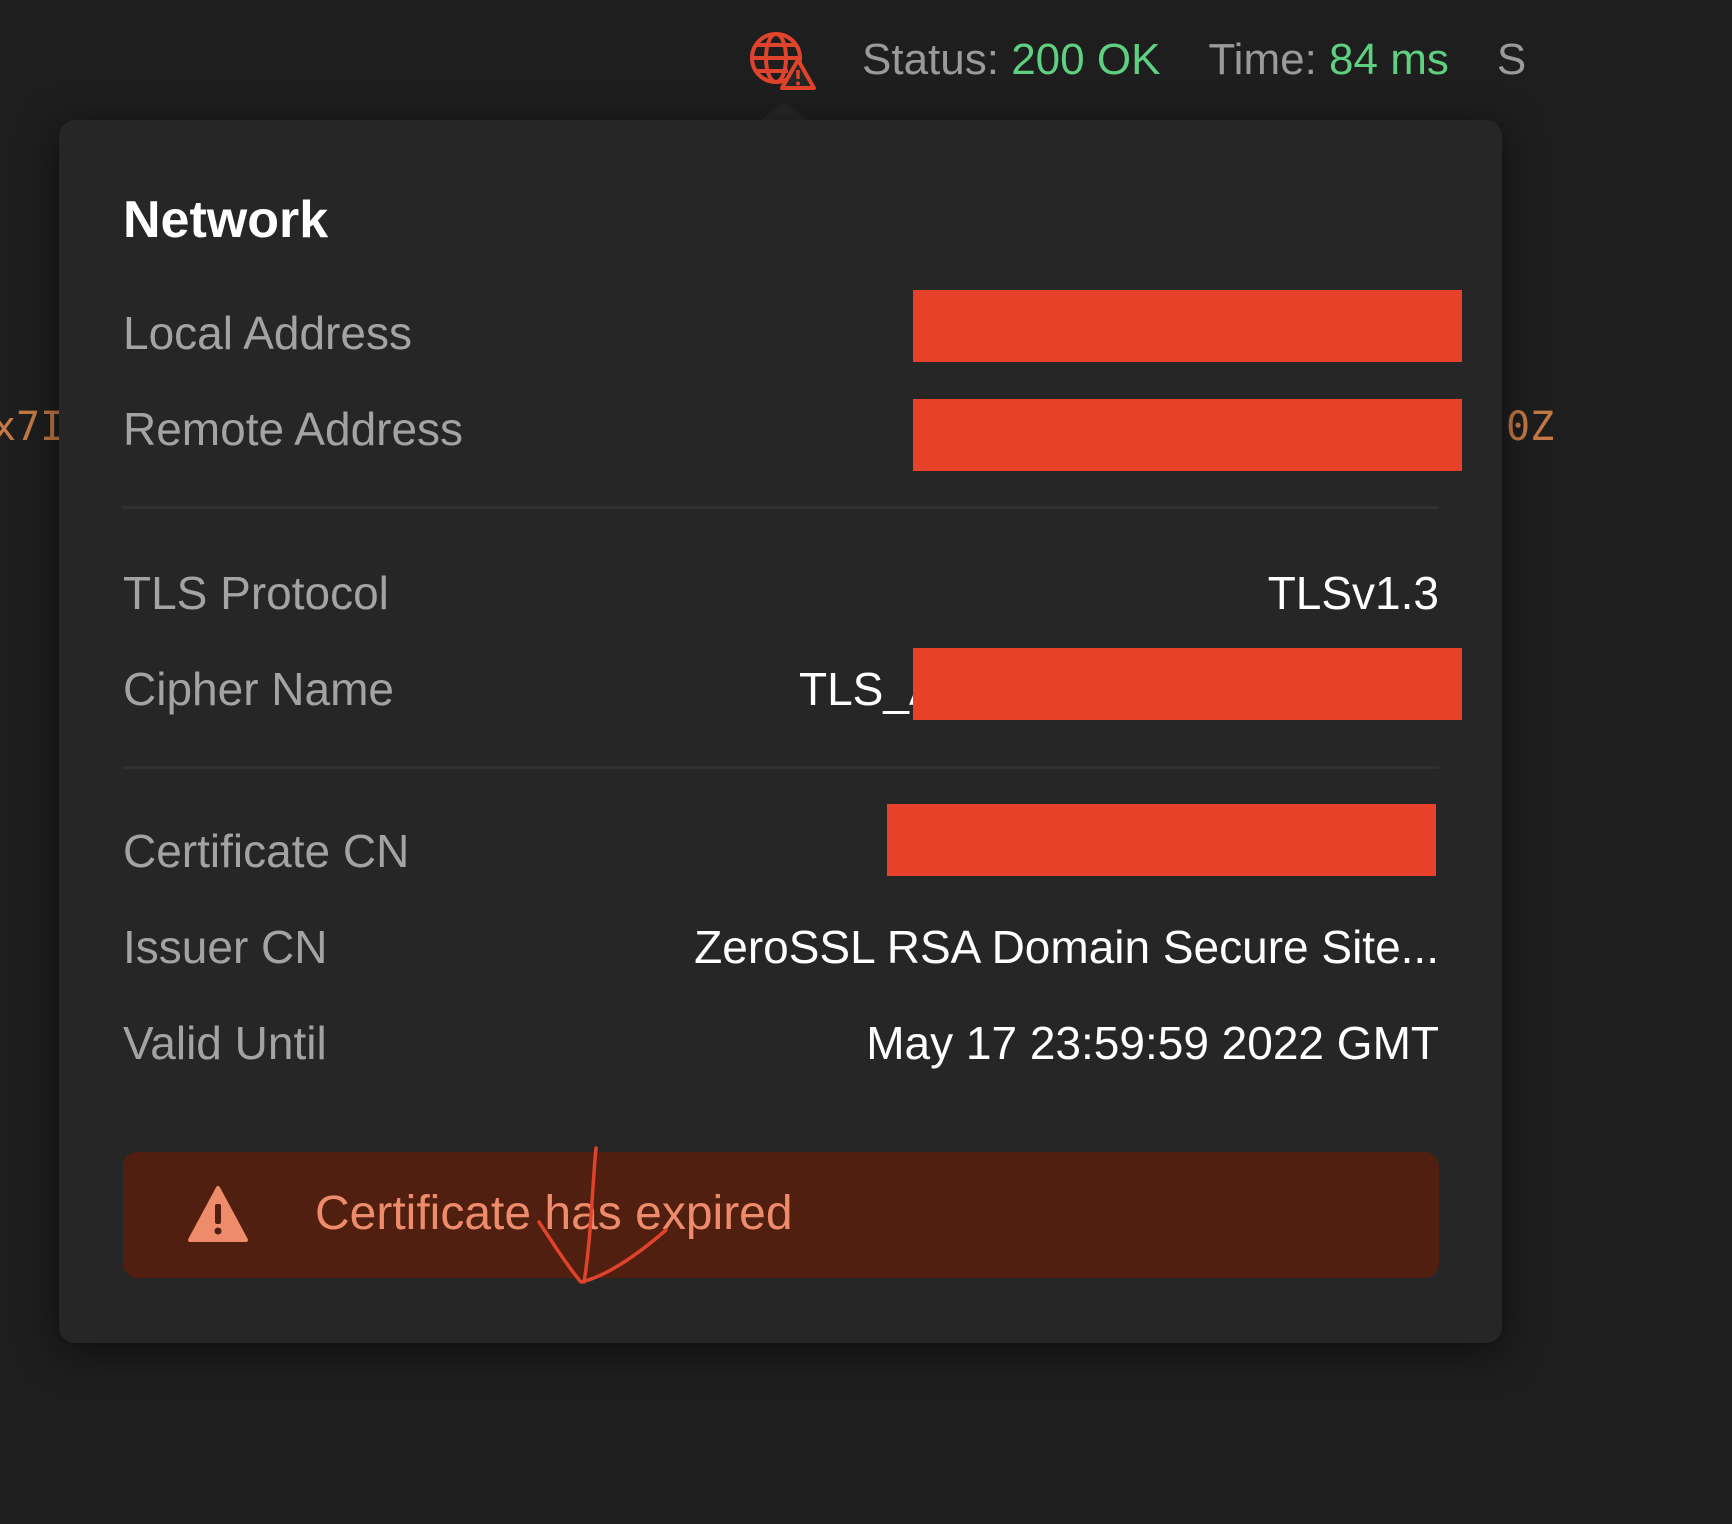  Describe the element at coordinates (1187, 684) in the screenshot. I see `cipher-name-redaction` at that location.